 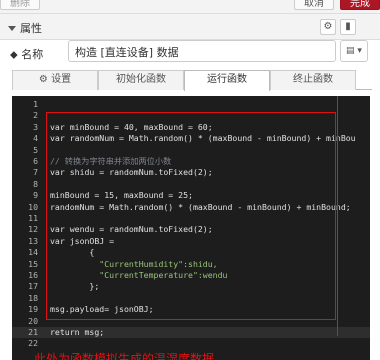 What do you see at coordinates (190, 27) in the screenshot?
I see `properties-header: 属性 ⚙ ▮` at bounding box center [190, 27].